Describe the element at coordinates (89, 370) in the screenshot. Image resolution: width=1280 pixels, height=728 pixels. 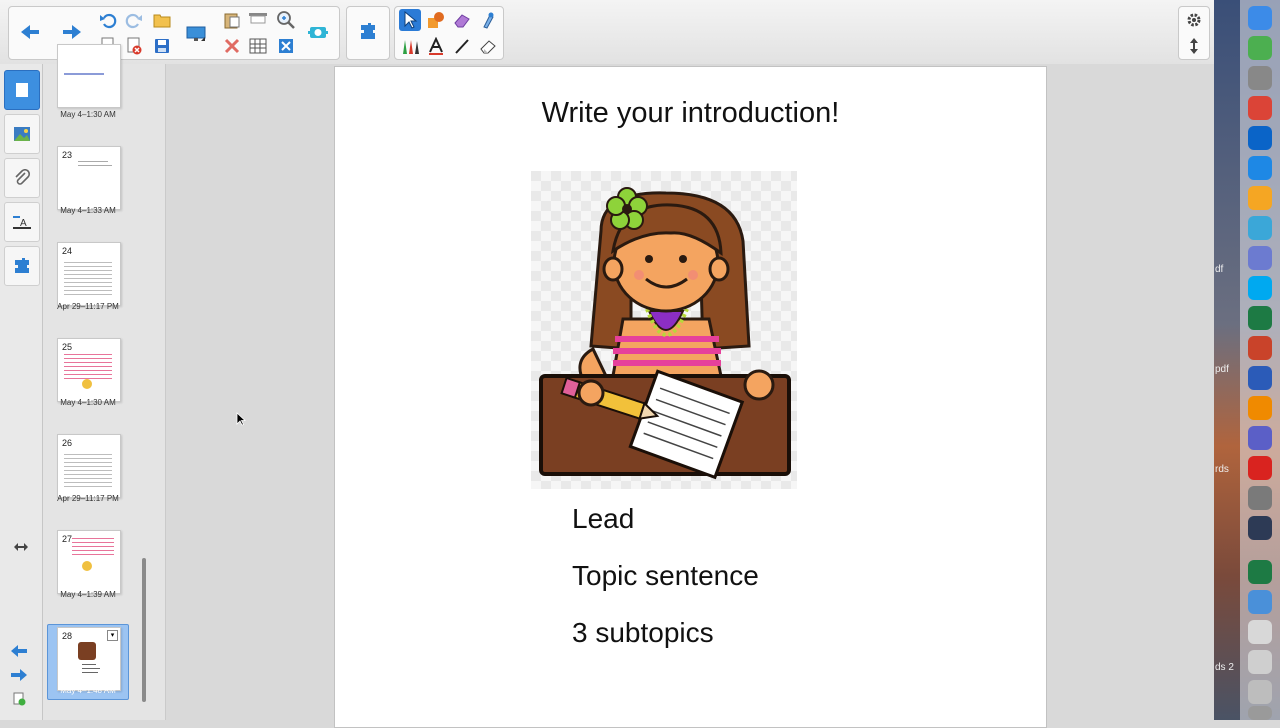
I see `page-thumbnail: 25` at that location.